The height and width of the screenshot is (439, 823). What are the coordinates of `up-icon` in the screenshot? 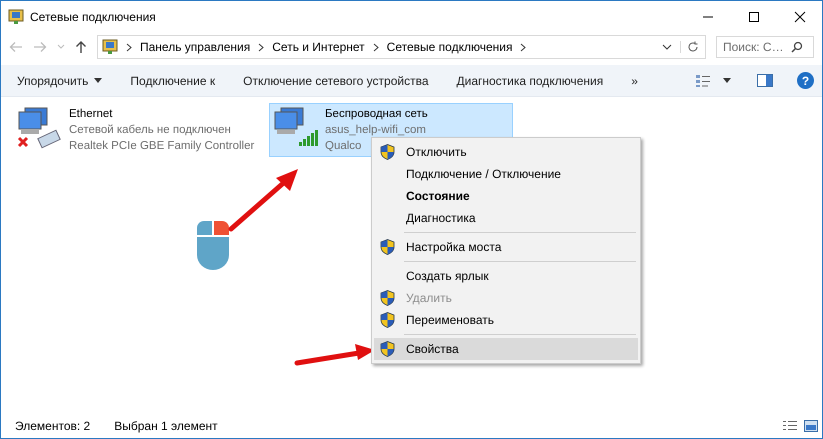 It's located at (81, 47).